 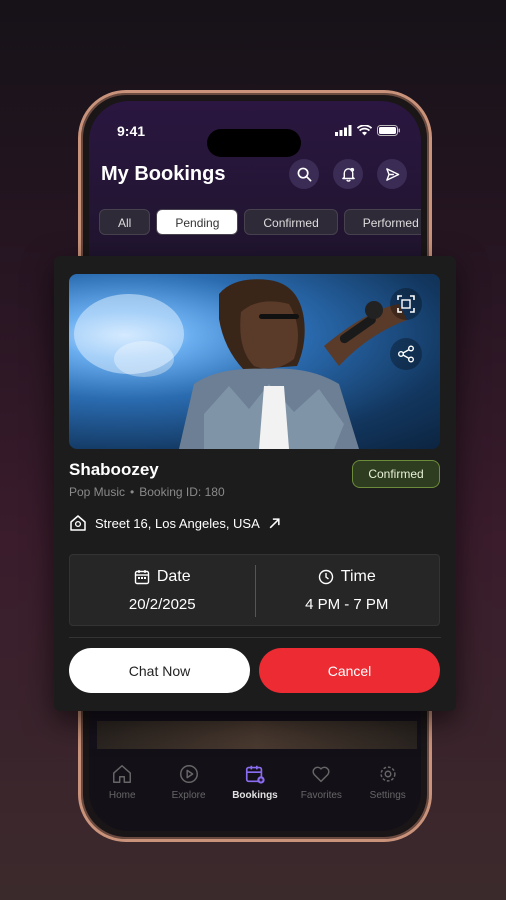 I want to click on gear-icon, so click(x=388, y=774).